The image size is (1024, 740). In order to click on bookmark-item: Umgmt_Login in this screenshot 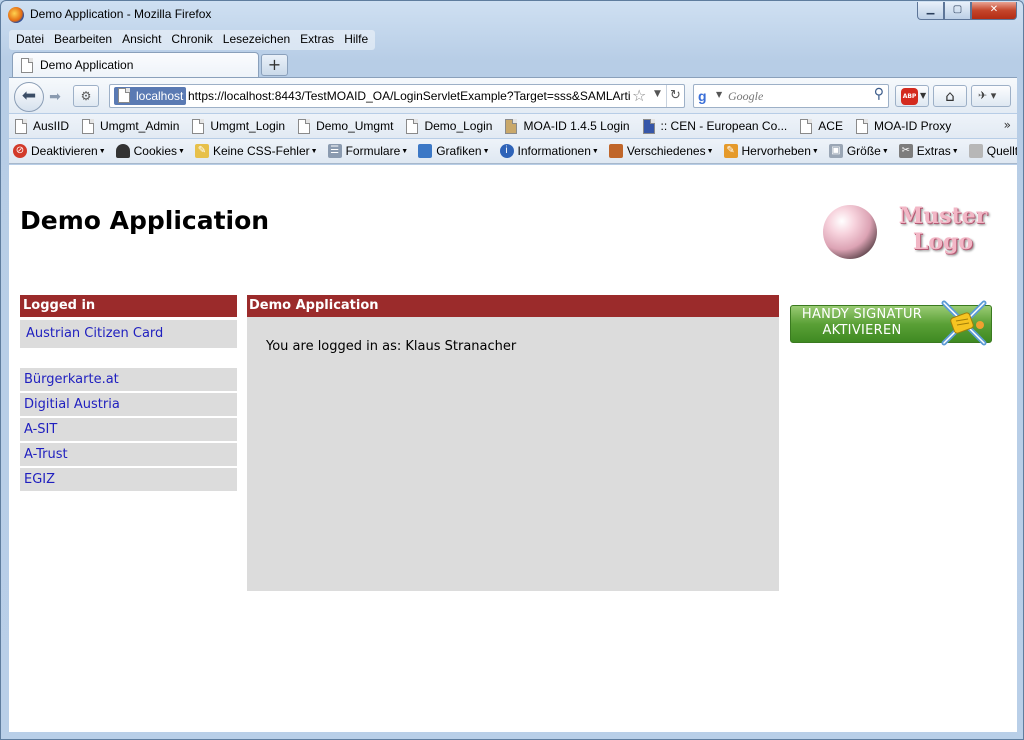, I will do `click(239, 126)`.